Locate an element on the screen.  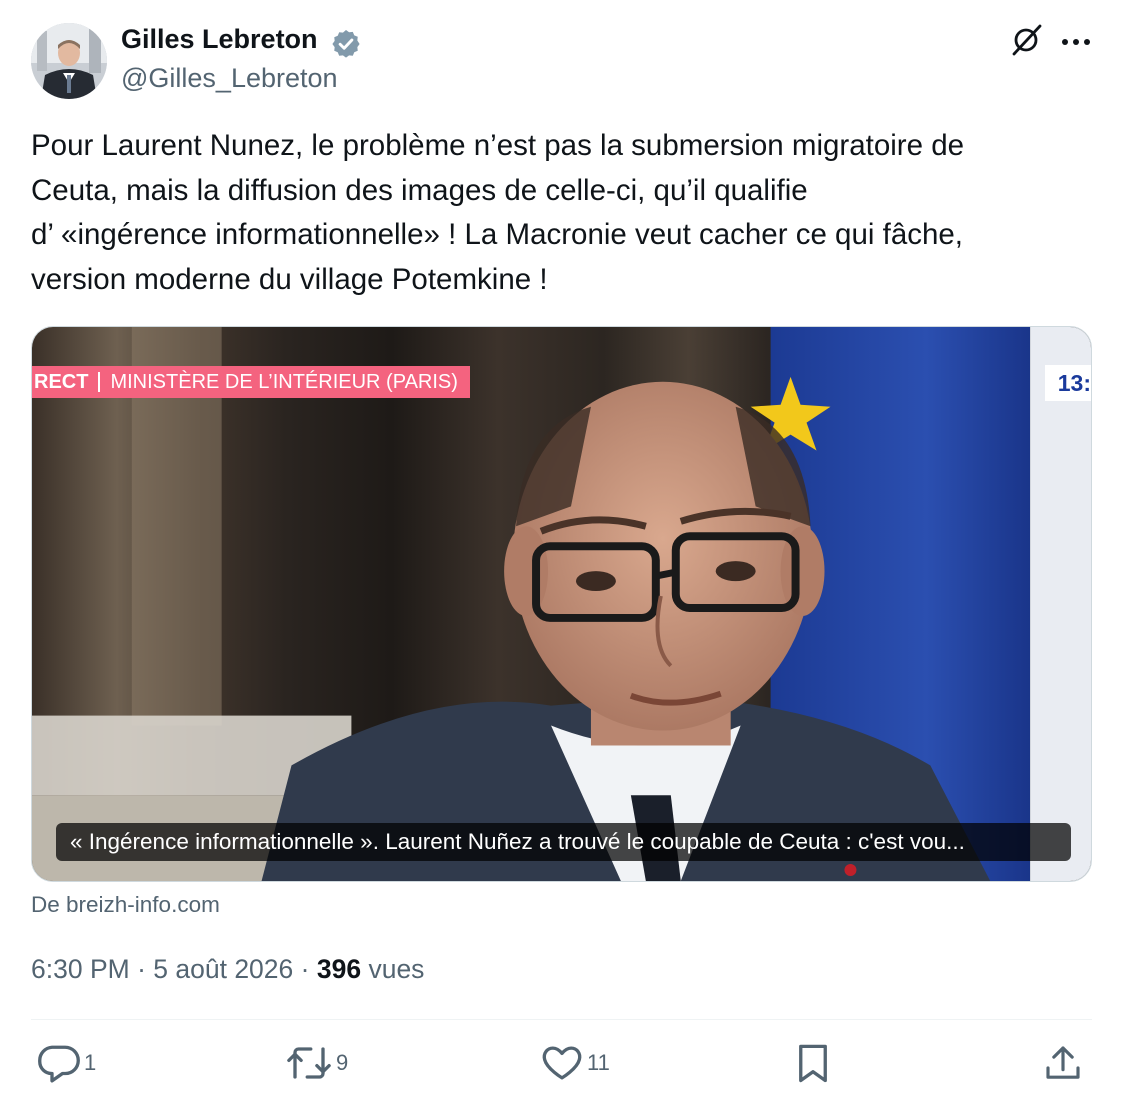
bookmark-button is located at coordinates (813, 1063).